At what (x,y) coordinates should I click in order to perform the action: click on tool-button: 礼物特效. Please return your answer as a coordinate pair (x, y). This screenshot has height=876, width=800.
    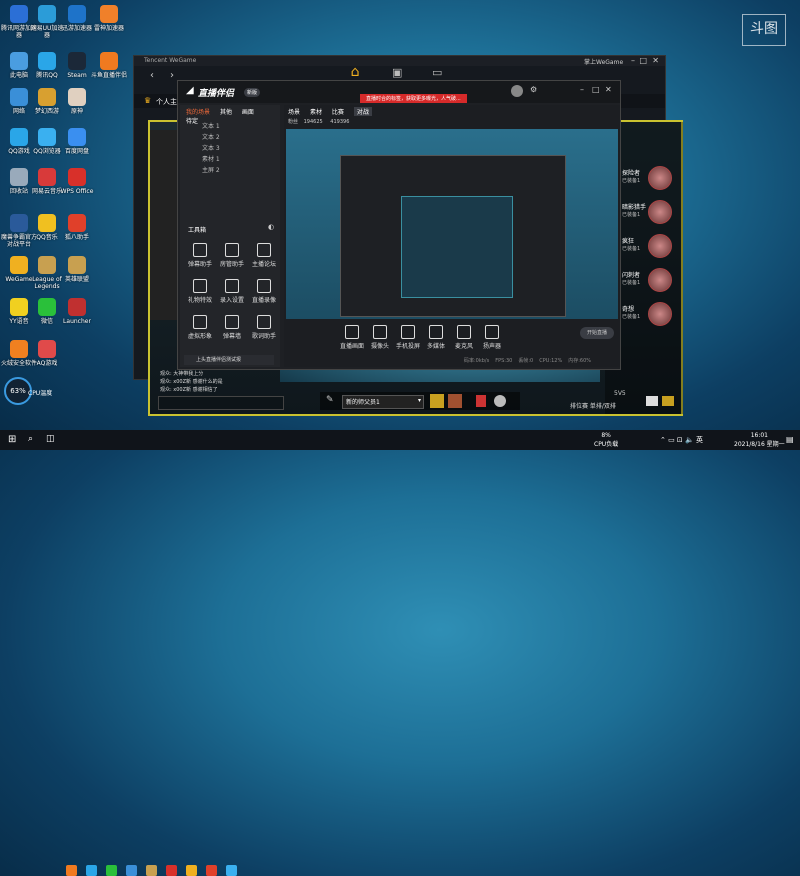
    Looking at the image, I should click on (200, 291).